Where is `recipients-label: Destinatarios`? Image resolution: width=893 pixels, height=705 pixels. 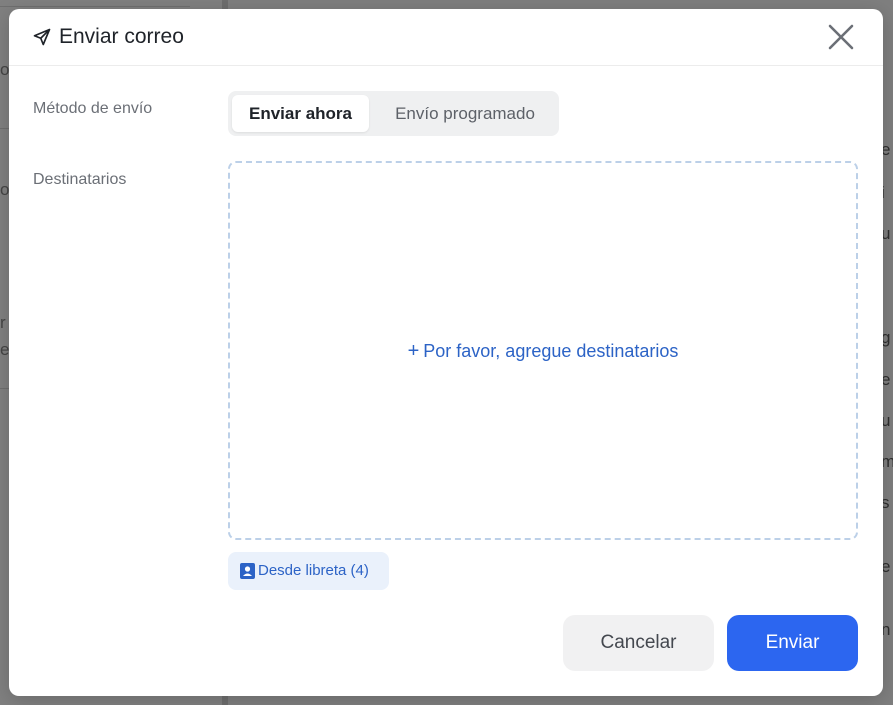
recipients-label: Destinatarios is located at coordinates (80, 179).